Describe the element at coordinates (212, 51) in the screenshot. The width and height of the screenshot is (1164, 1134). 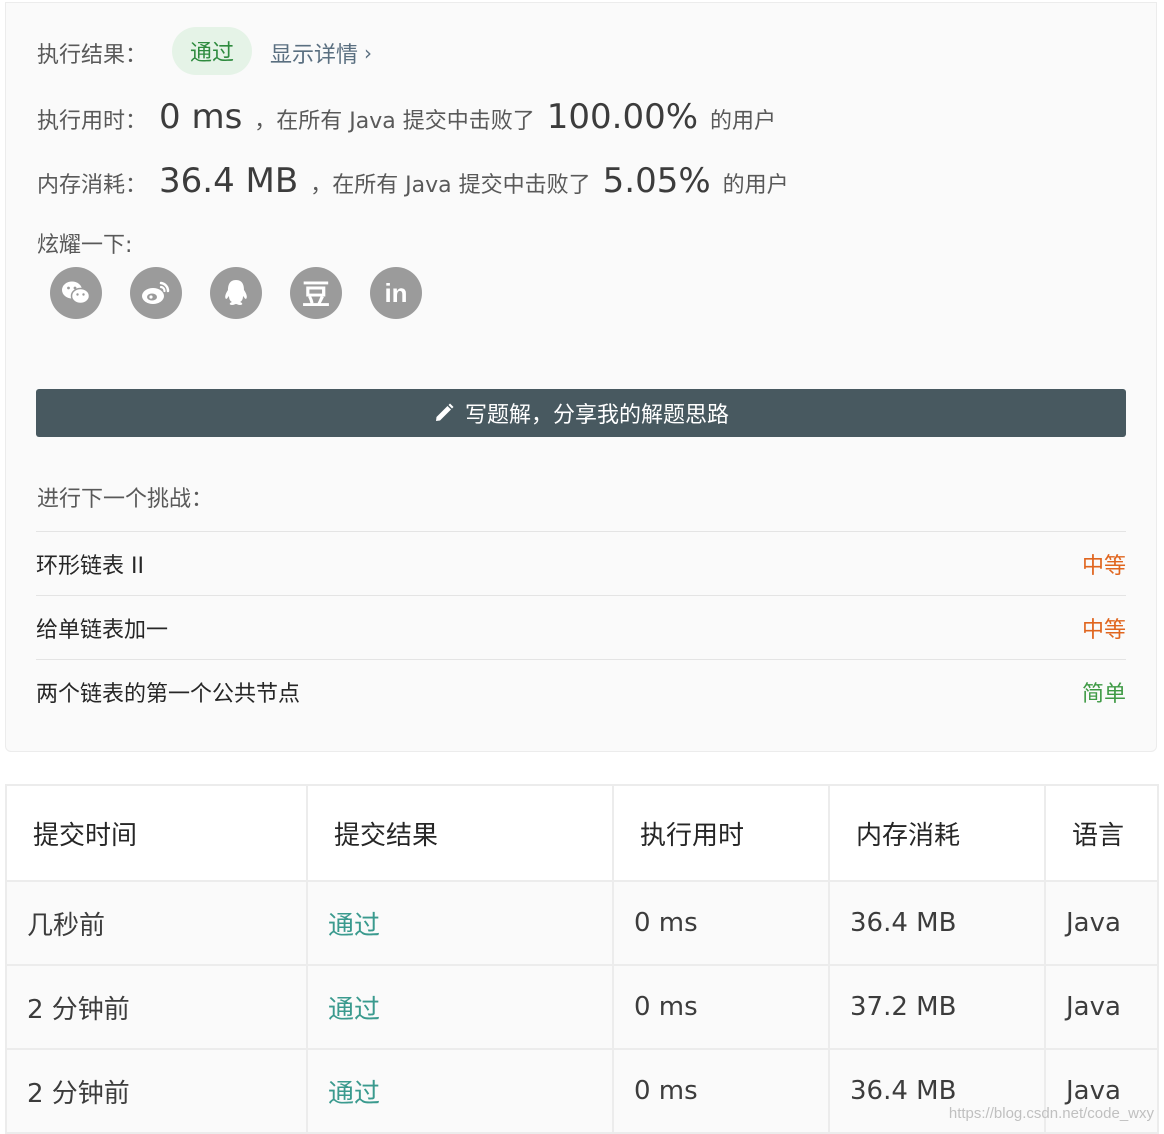
I see `status-badge: 通过` at that location.